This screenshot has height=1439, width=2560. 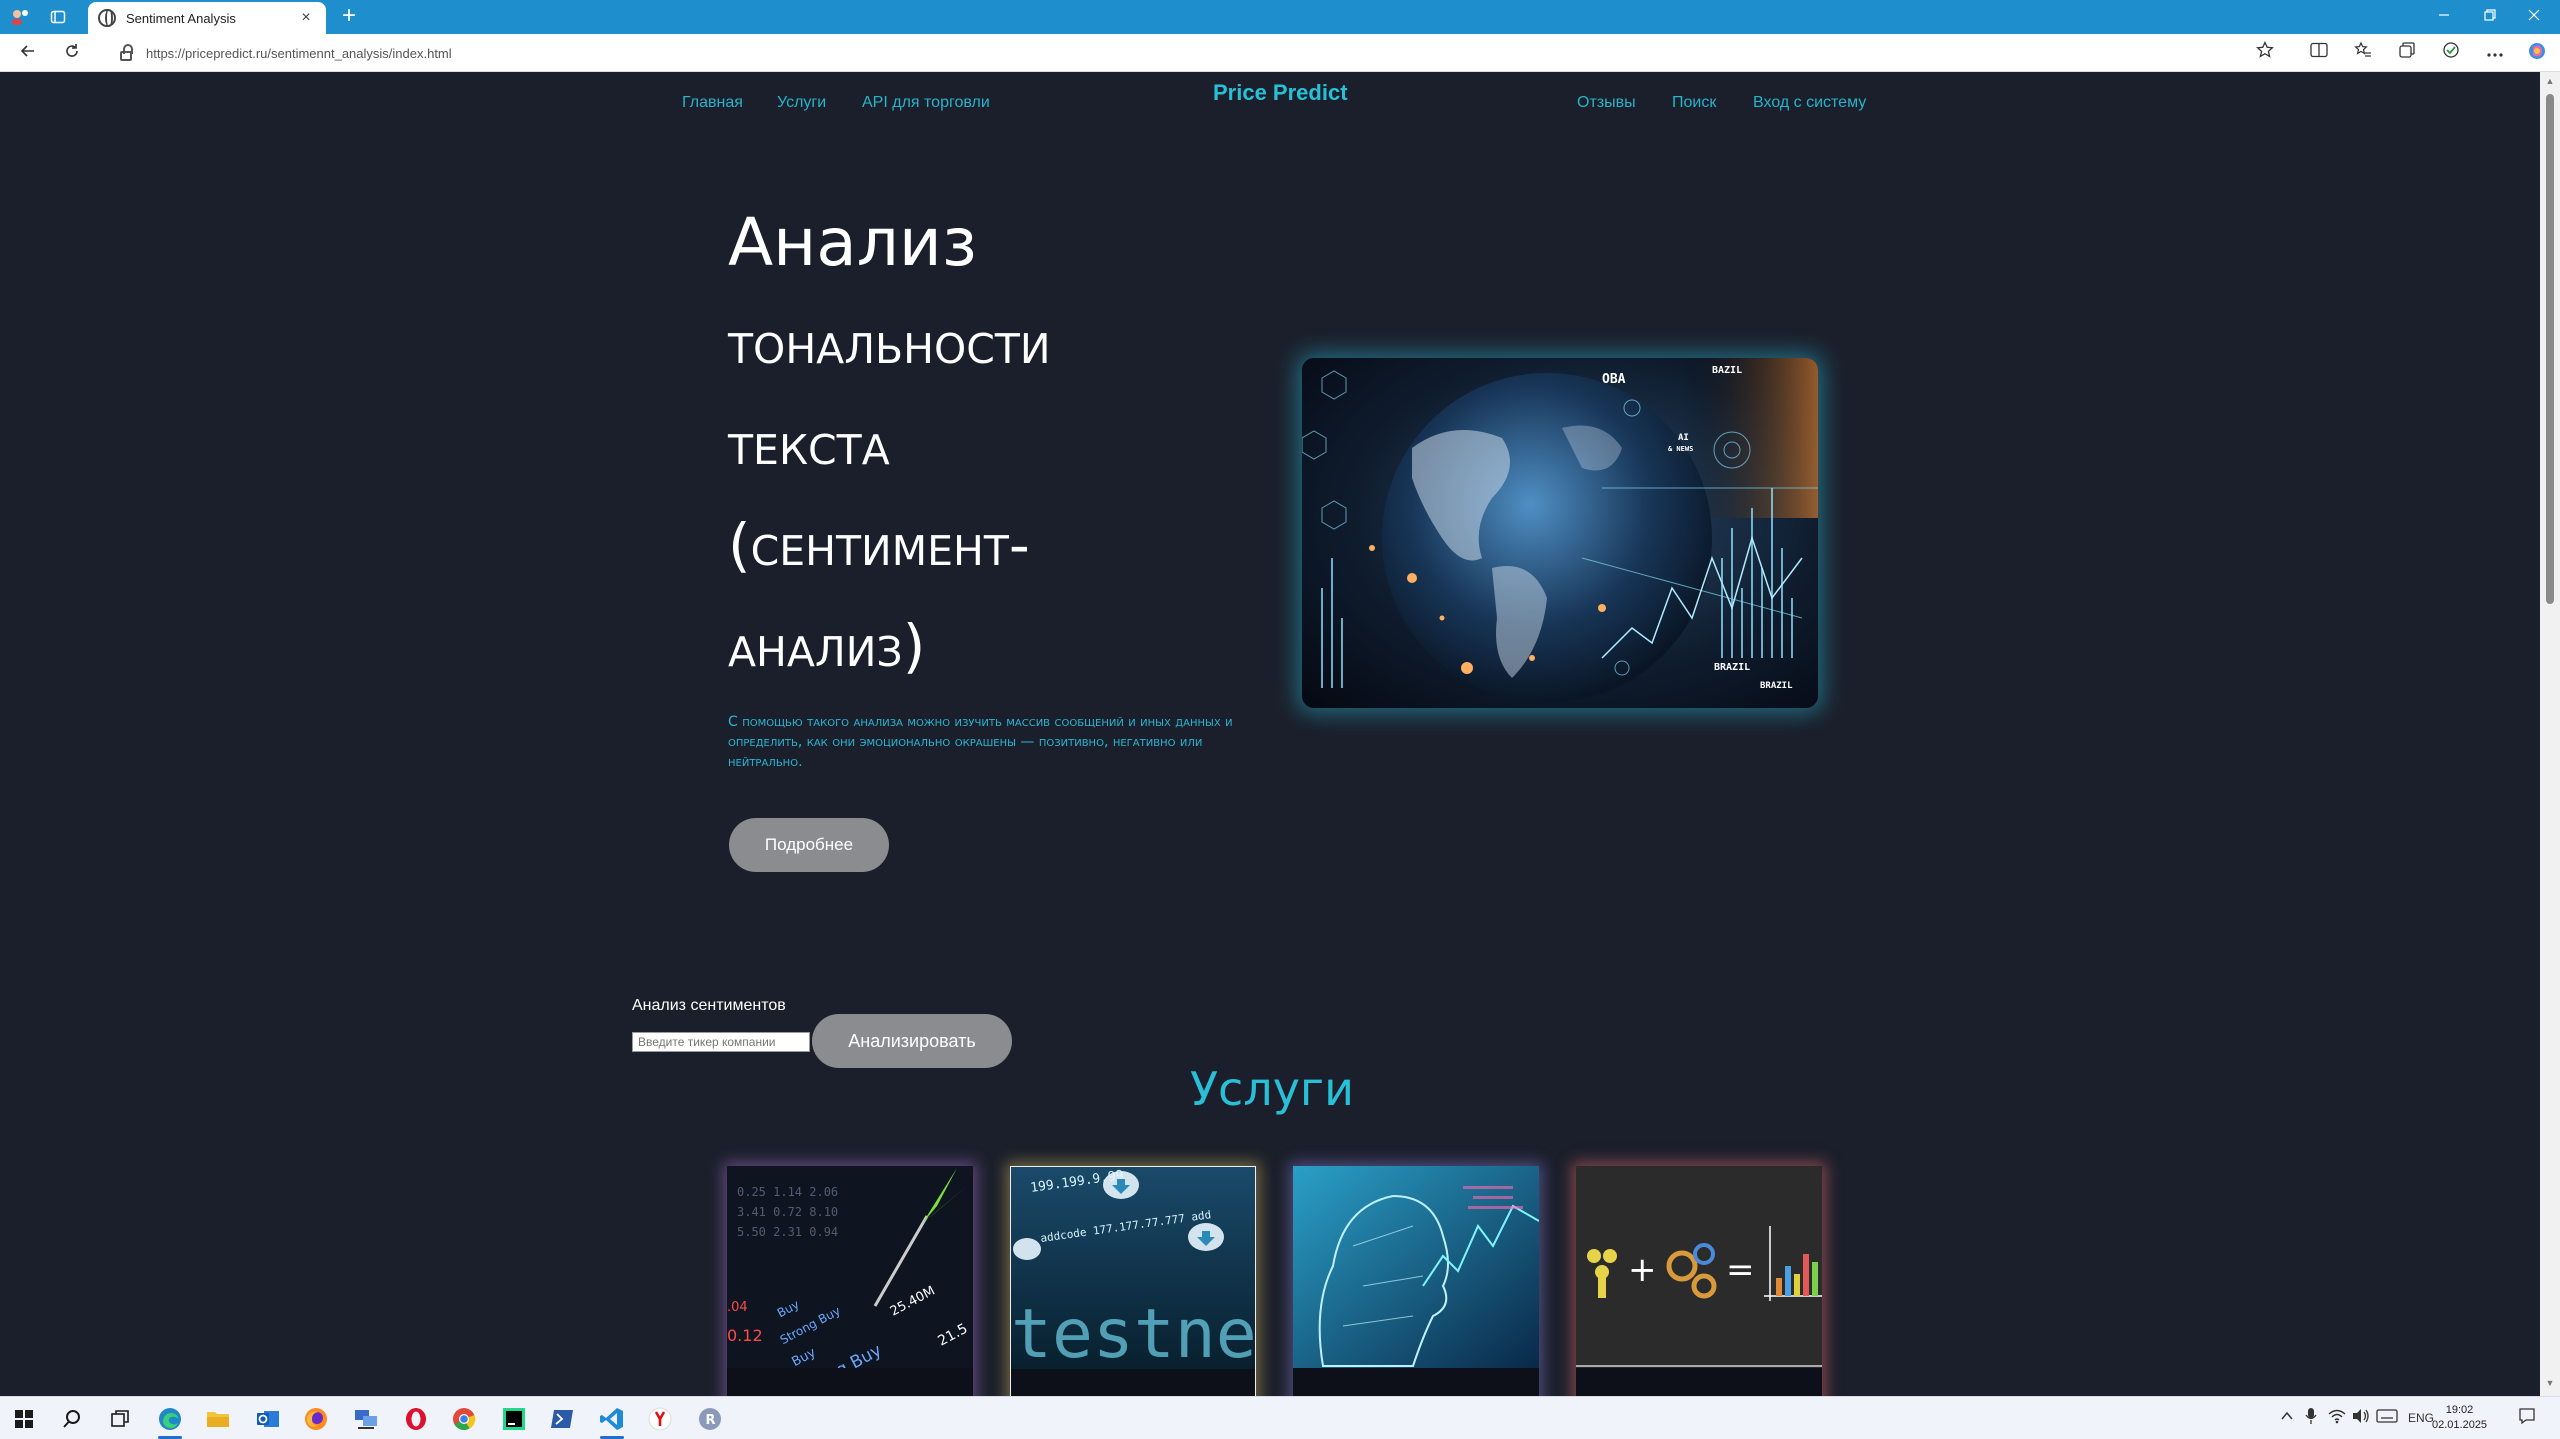 I want to click on vscode-icon, so click(x=612, y=1421).